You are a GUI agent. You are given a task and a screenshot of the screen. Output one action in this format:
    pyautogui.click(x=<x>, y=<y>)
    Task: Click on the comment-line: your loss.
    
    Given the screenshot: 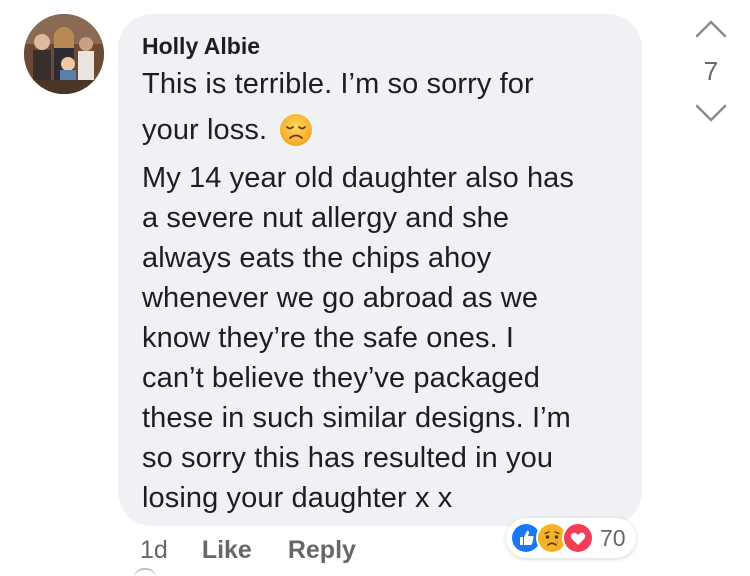 What is the action you would take?
    pyautogui.click(x=205, y=130)
    